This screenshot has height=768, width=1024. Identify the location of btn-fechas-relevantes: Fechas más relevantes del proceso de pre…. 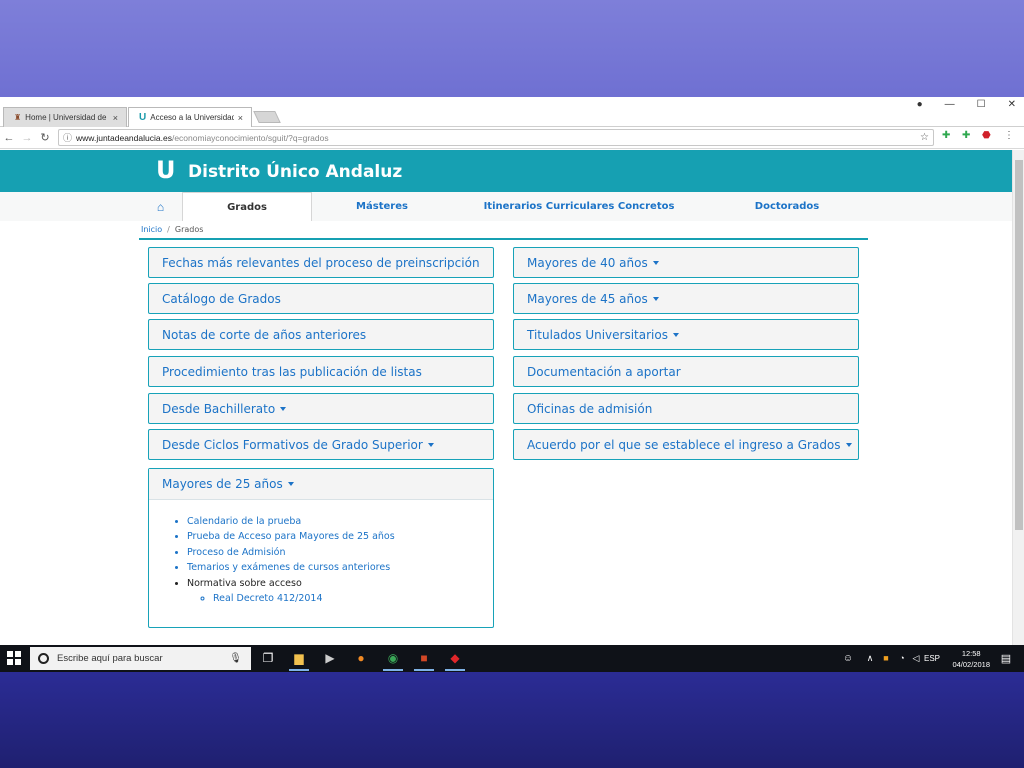
(321, 262).